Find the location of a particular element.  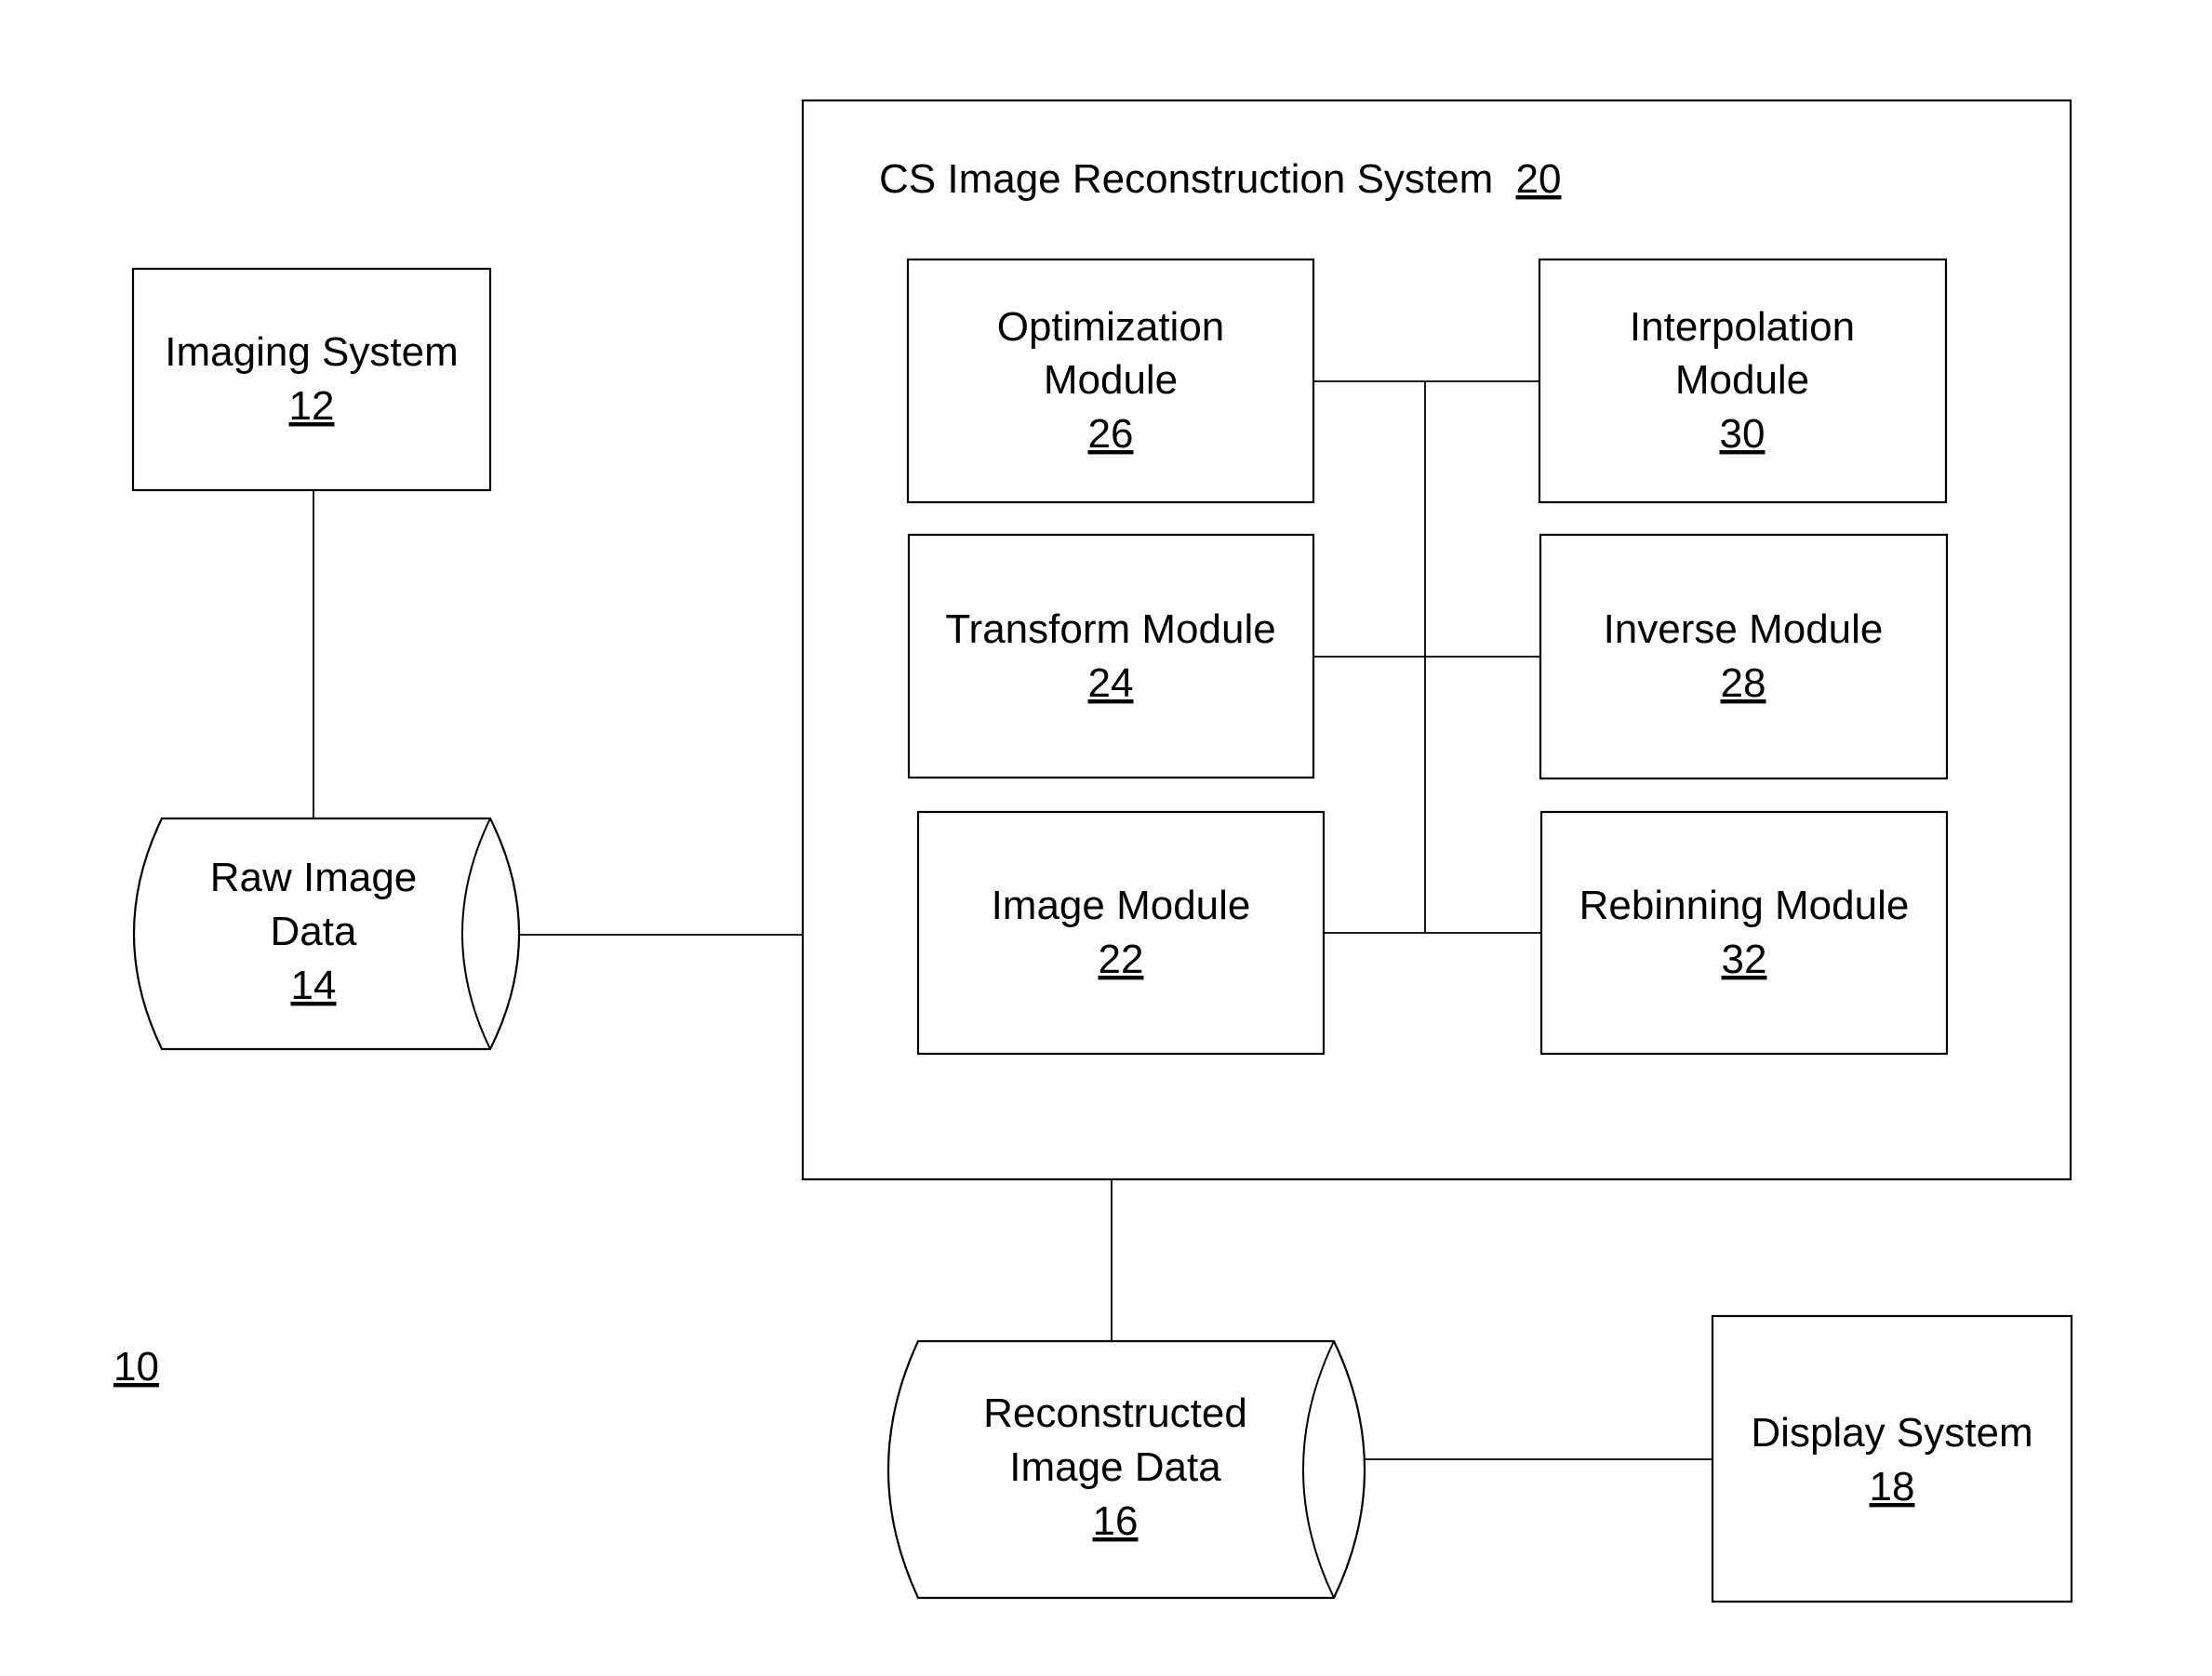

raw-image-data-ref: 14 is located at coordinates (314, 985).